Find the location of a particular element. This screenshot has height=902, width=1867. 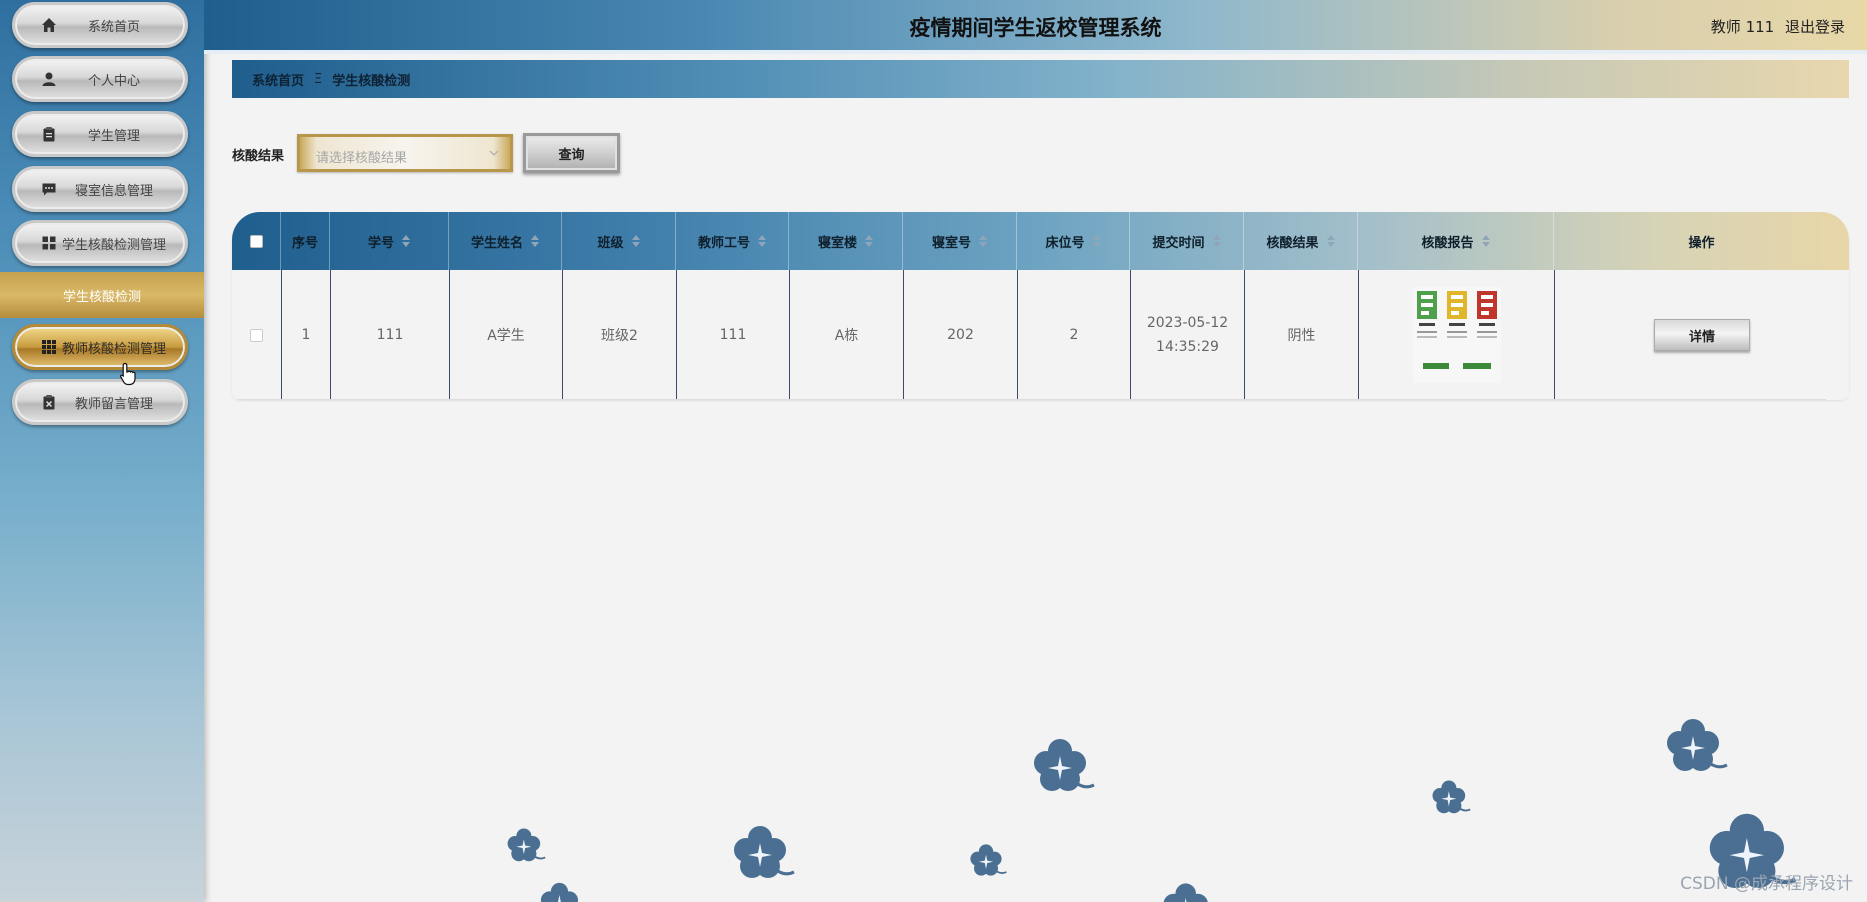

cell-student-id: 111 is located at coordinates (389, 335).